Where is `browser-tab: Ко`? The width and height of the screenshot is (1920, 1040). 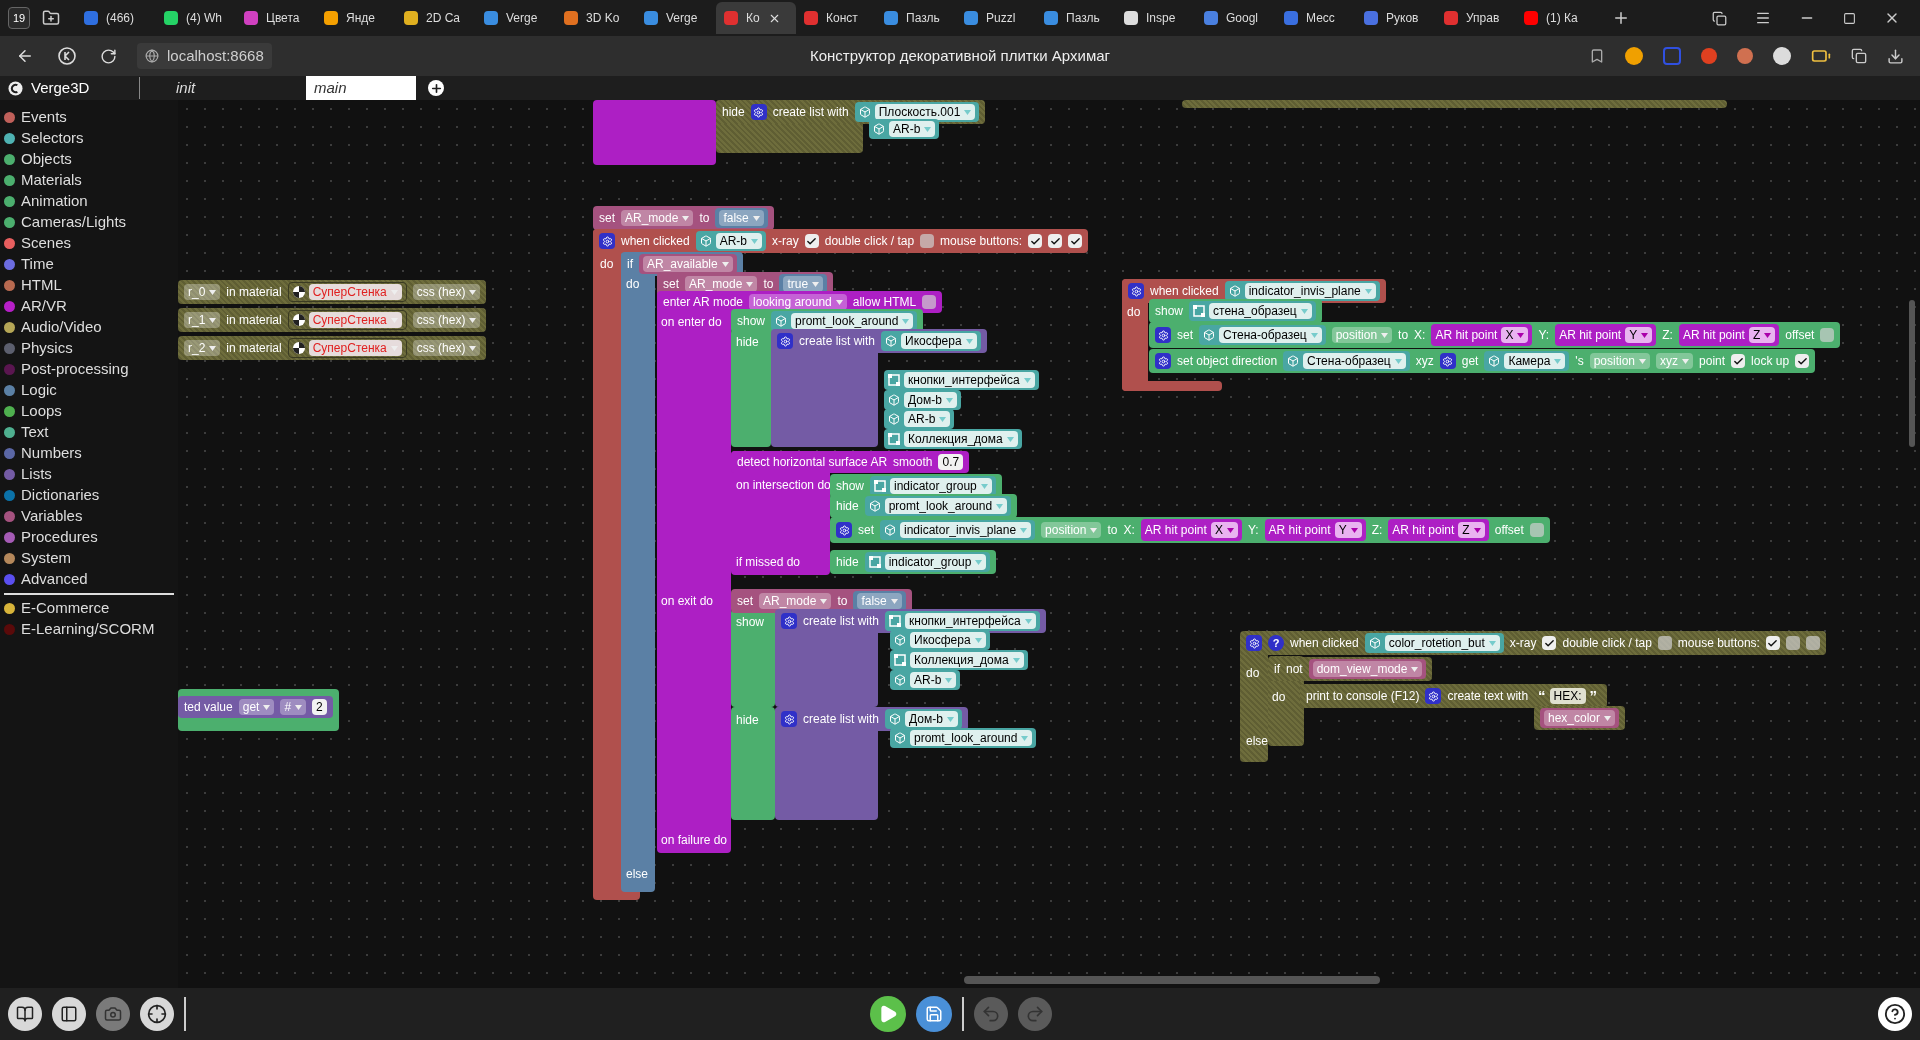 browser-tab: Ко is located at coordinates (756, 18).